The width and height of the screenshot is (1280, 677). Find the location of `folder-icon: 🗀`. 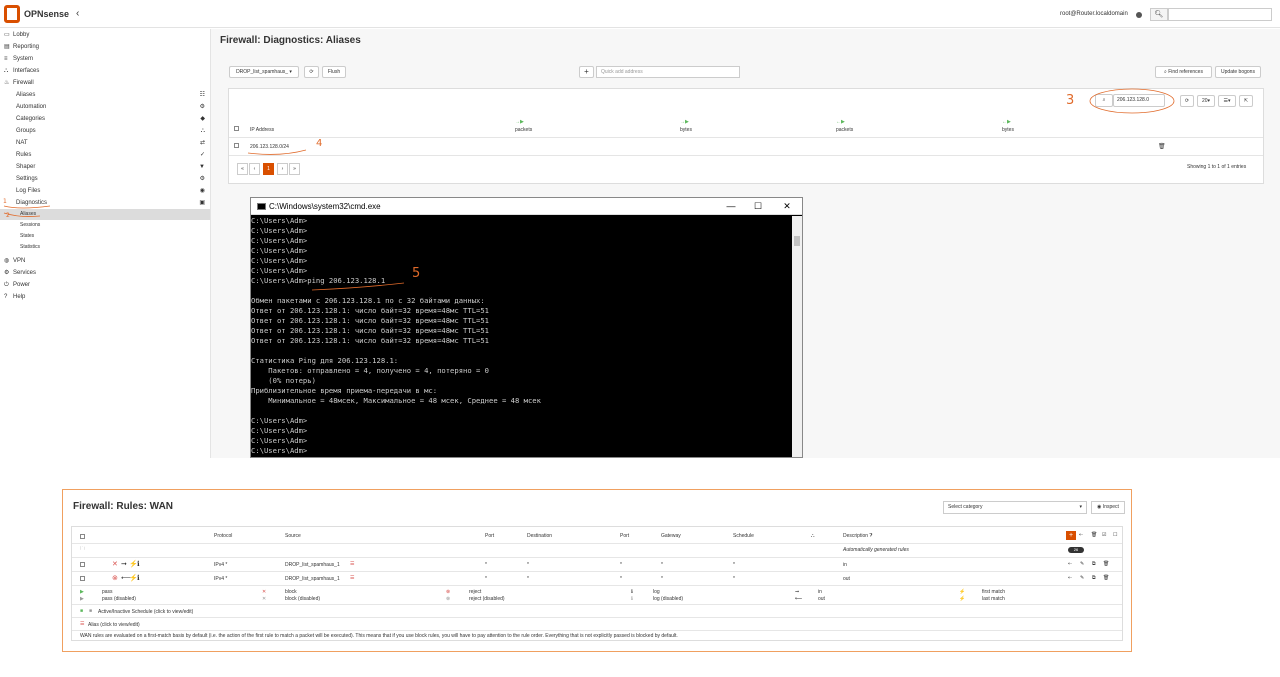

folder-icon: 🗀 is located at coordinates (82, 550).